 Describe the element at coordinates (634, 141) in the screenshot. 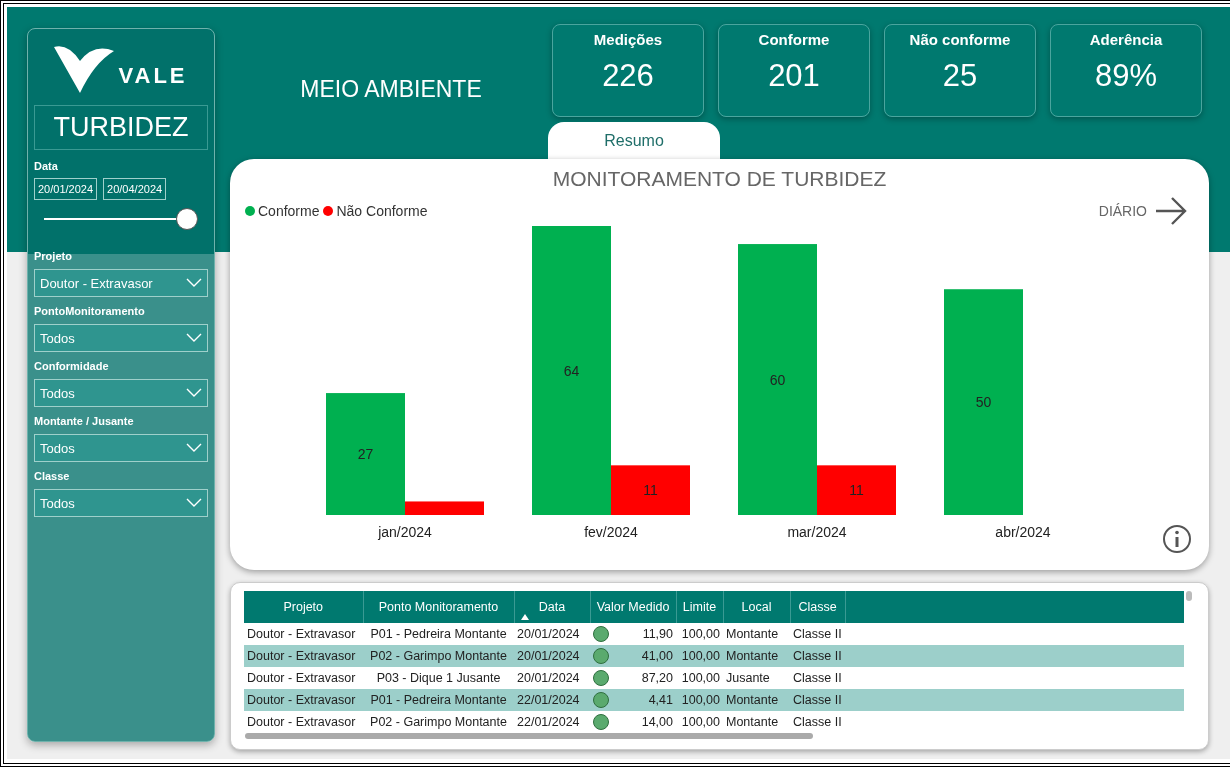

I see `tab: Resumo` at that location.